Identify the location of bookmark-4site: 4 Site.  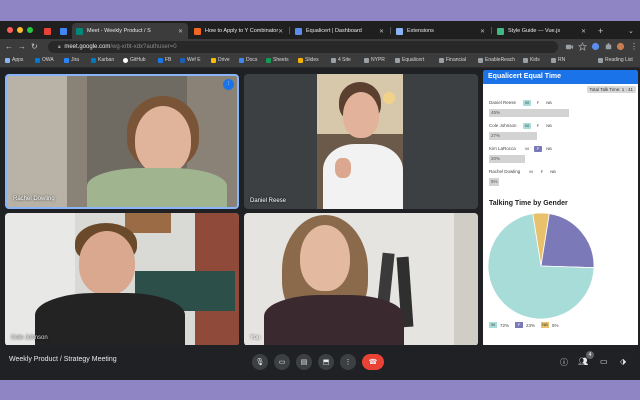
(341, 60).